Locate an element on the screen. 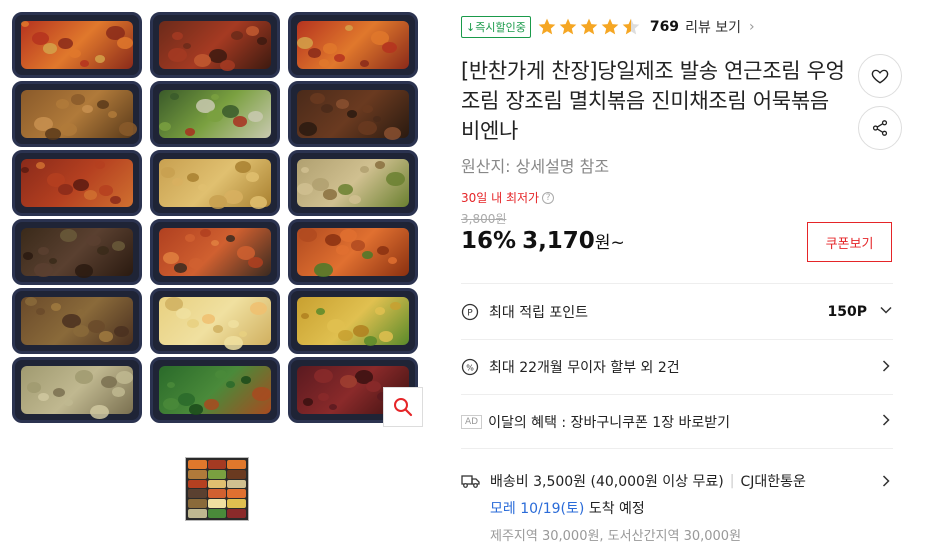 The width and height of the screenshot is (945, 547). original-price: 3,800원 is located at coordinates (484, 219).